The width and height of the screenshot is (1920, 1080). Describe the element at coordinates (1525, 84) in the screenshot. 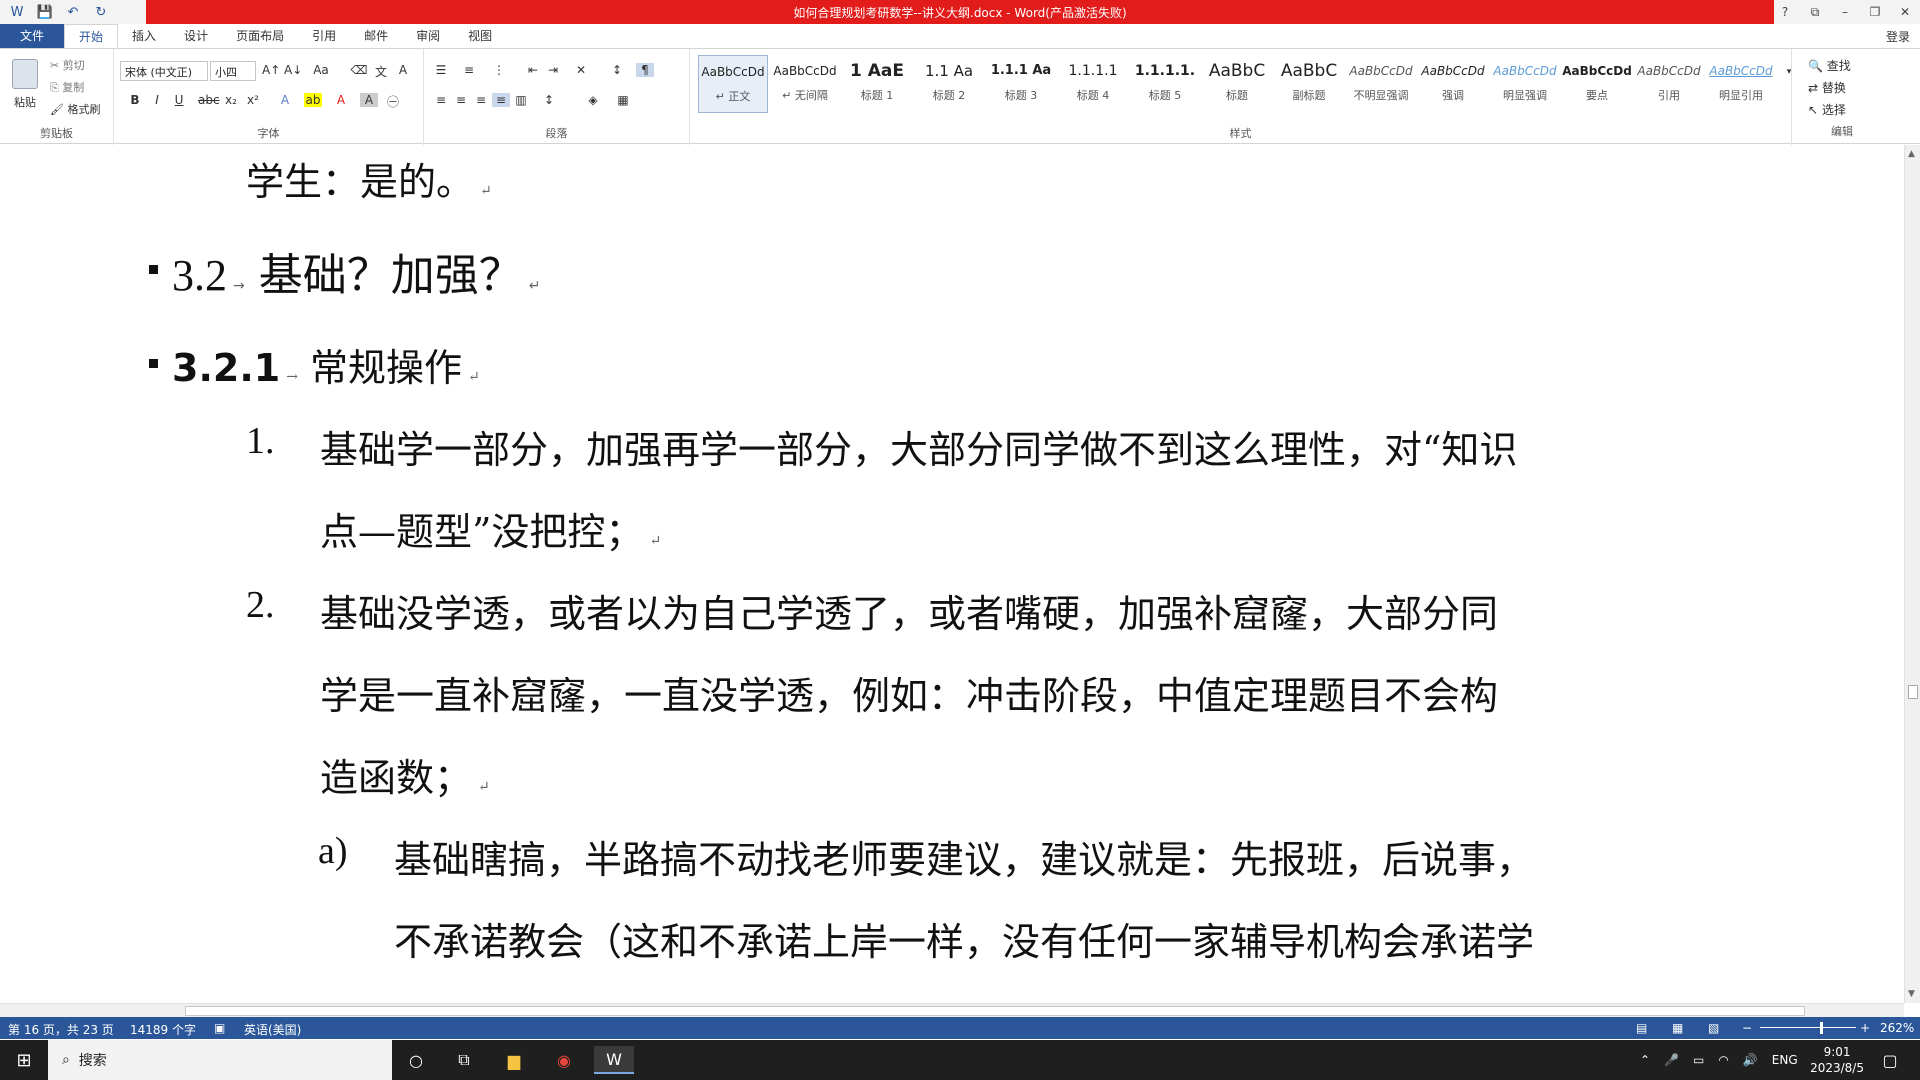

I see `style-intense-emphasis: AaBbCcDd 明显强调` at that location.